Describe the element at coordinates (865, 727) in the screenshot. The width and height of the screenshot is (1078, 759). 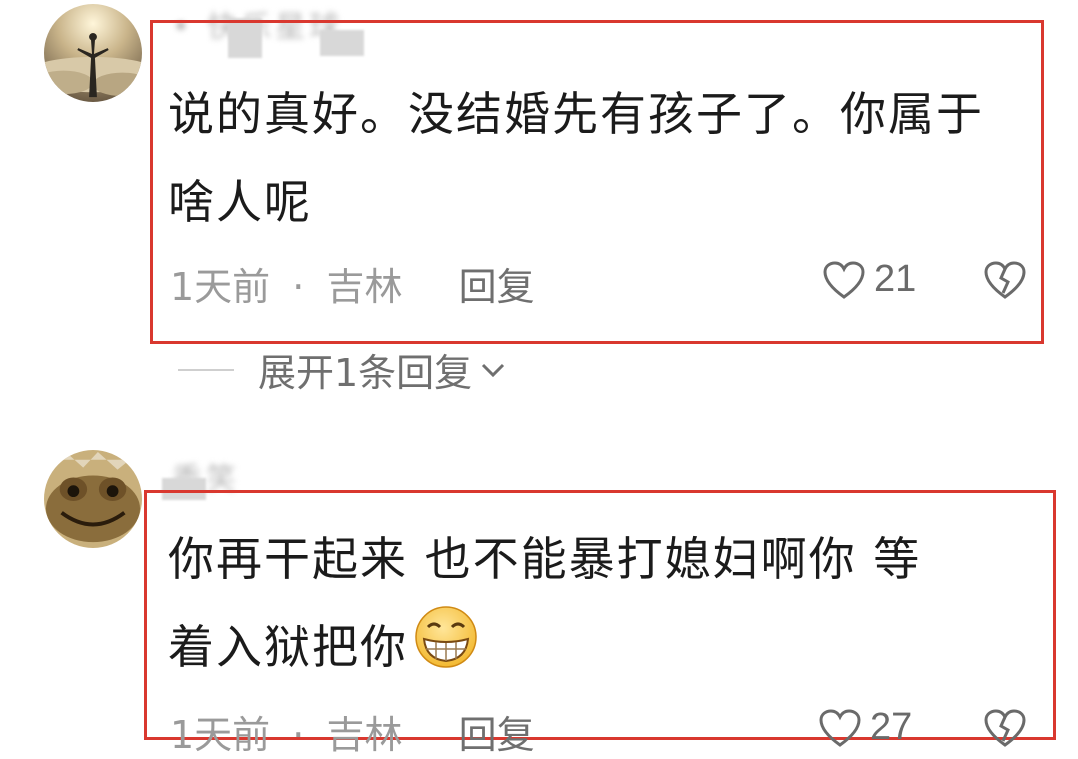
I see `like-button: 27` at that location.